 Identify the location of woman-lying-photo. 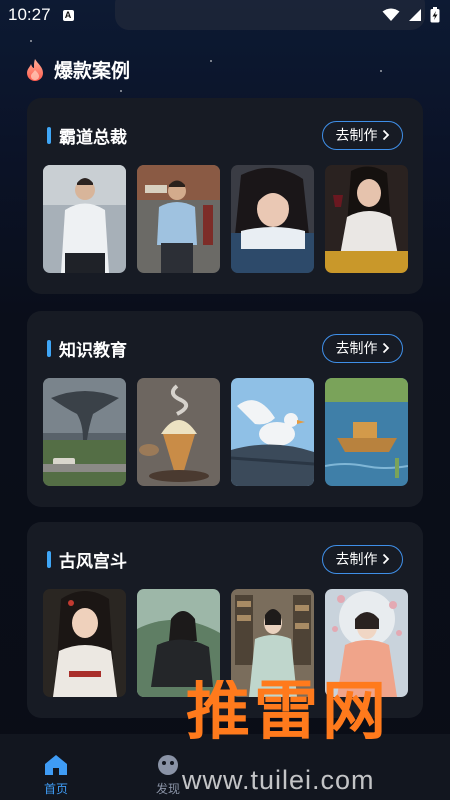
(272, 219).